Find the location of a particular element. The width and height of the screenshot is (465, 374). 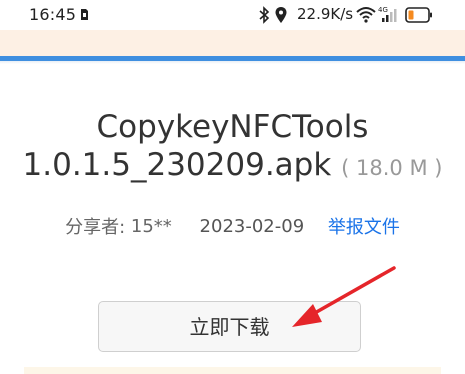

location-icon is located at coordinates (281, 15).